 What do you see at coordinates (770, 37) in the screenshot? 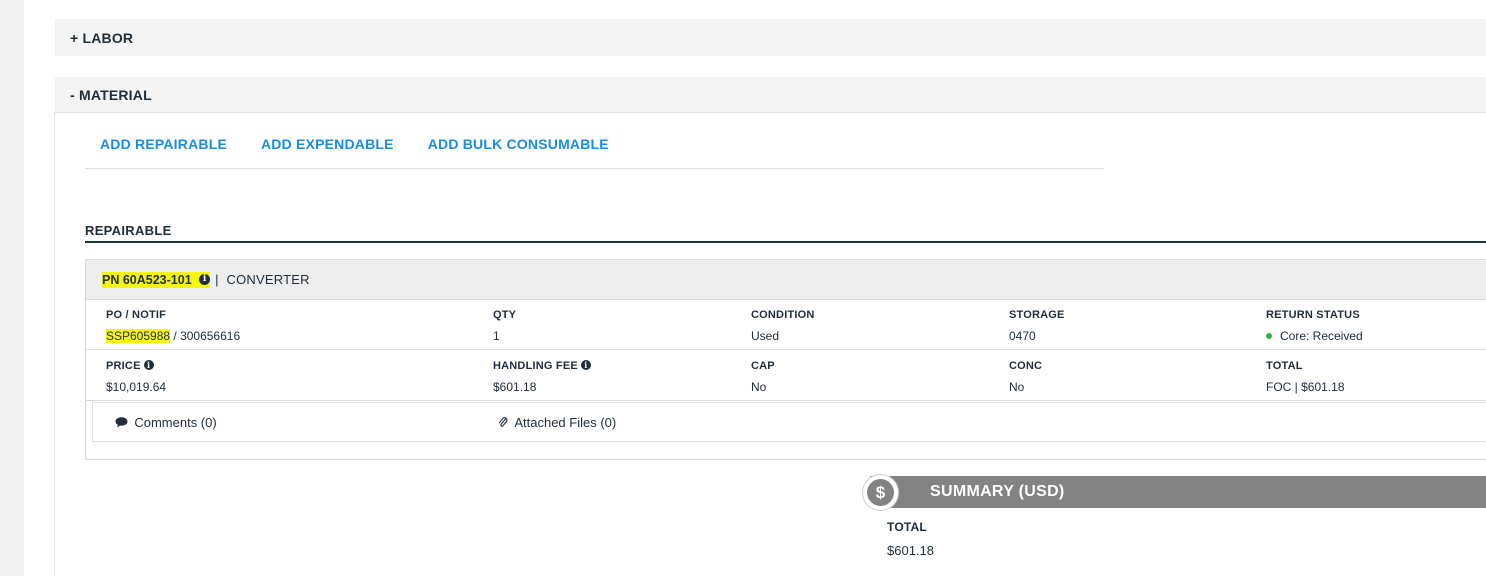
I see `labor-section-toggle: + LABOR` at bounding box center [770, 37].